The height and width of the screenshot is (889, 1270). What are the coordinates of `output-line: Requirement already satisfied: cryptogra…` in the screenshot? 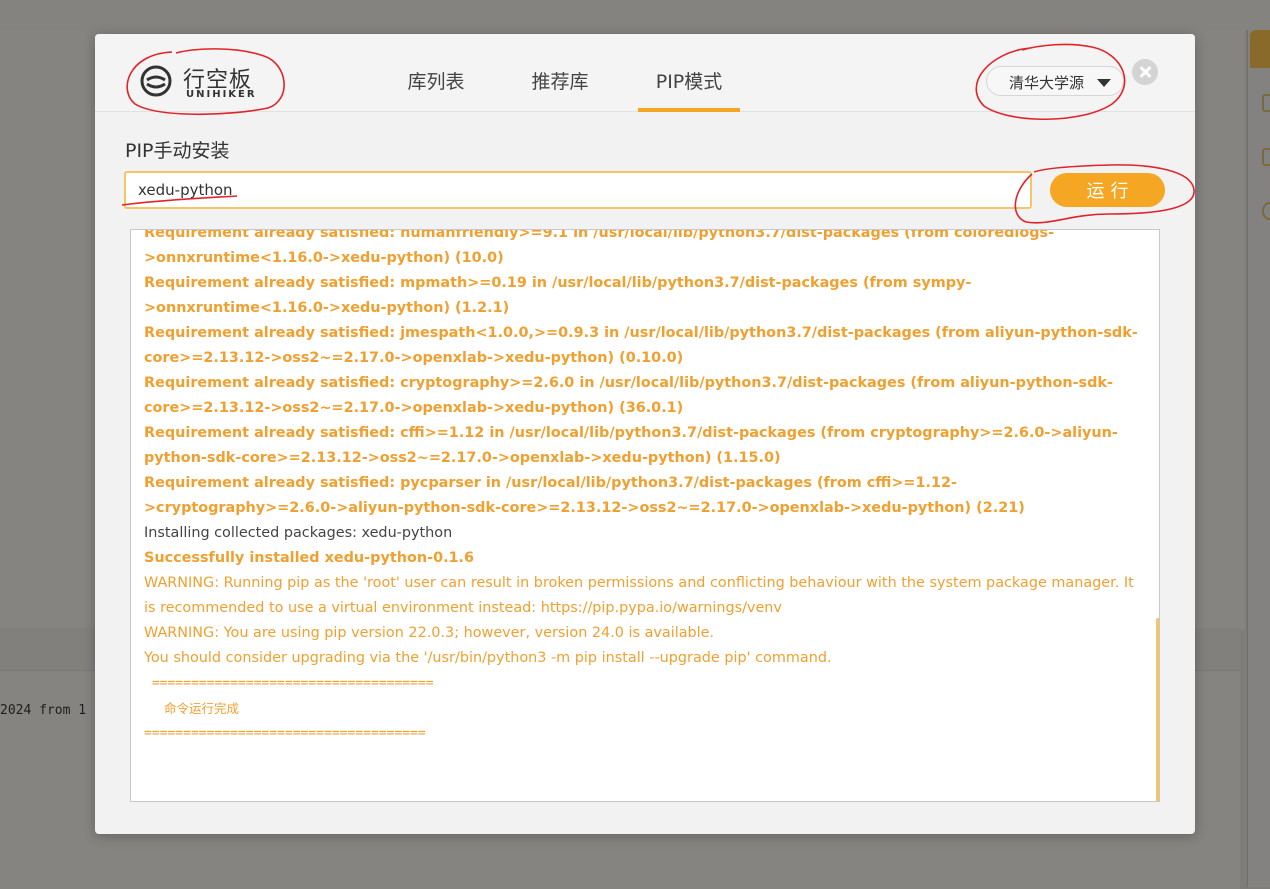 It's located at (628, 395).